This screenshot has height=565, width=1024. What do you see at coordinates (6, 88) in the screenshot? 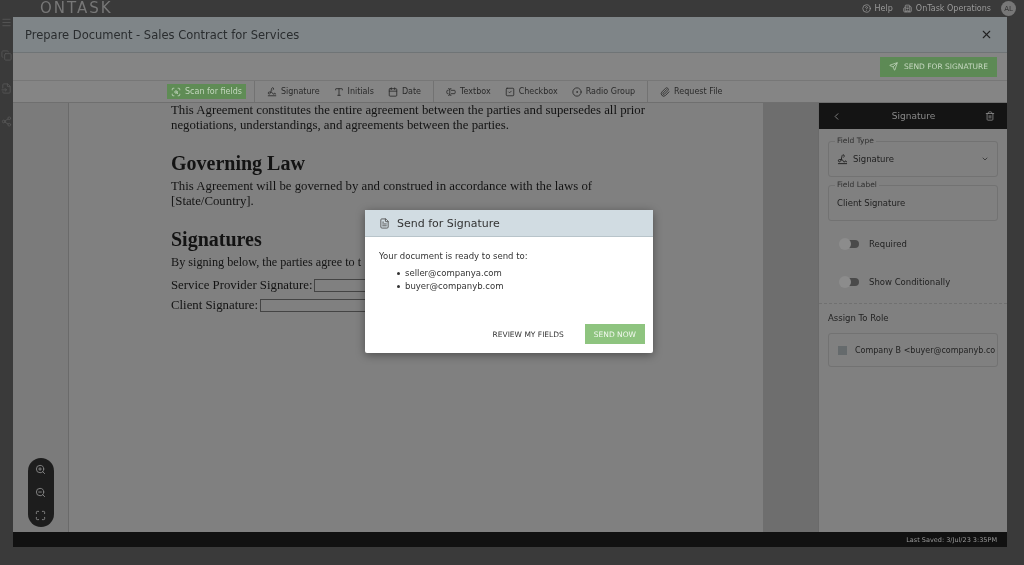
I see `file-icon` at bounding box center [6, 88].